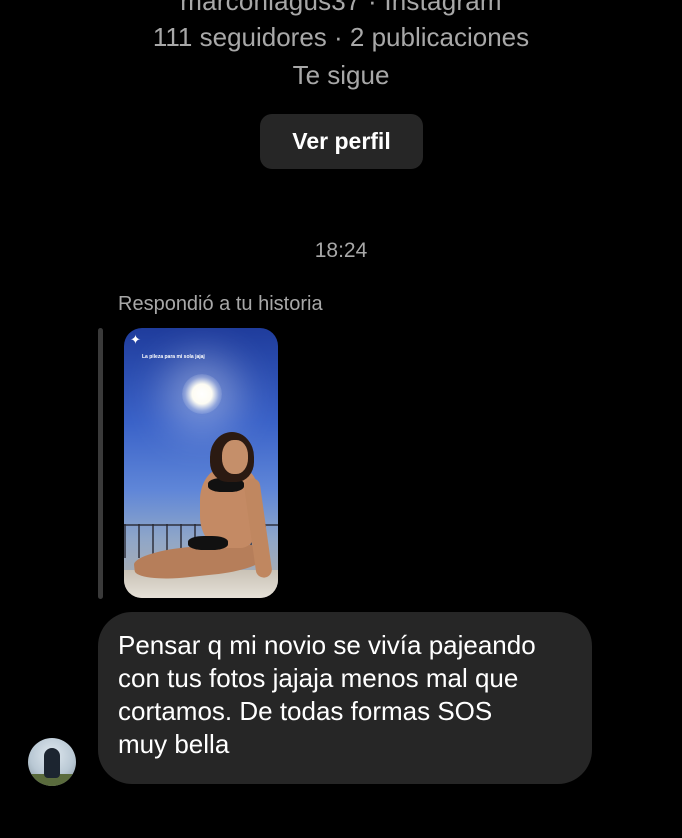  Describe the element at coordinates (341, 141) in the screenshot. I see `view-profile-button: Ver perfil` at that location.